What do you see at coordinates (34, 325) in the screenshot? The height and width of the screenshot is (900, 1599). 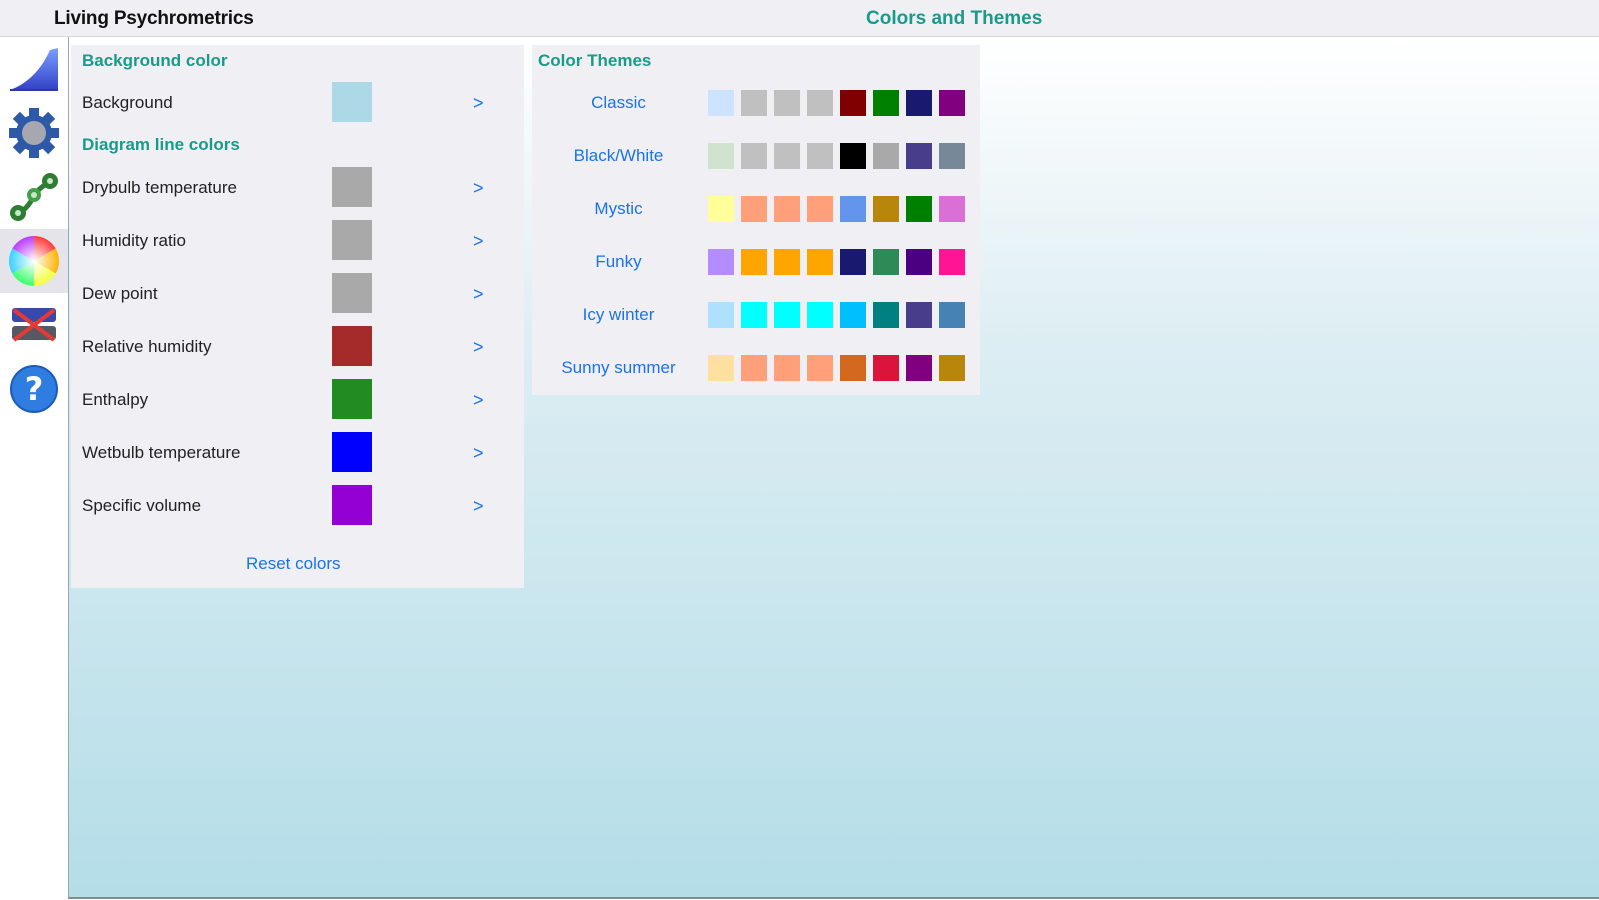 I see `sidebar-item-compare` at bounding box center [34, 325].